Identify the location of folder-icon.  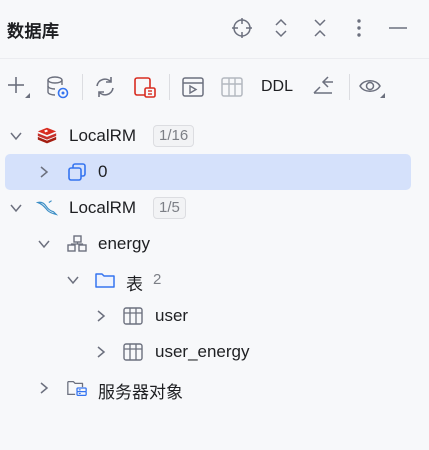
(105, 280).